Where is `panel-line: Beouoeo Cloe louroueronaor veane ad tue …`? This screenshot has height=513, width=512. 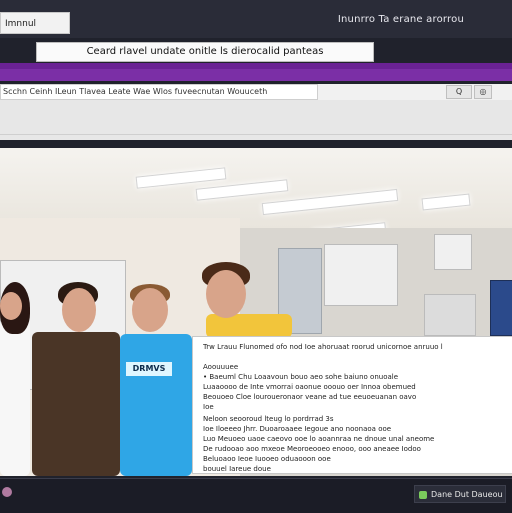
panel-line: Beouoeo Cloe louroueronaor veane ad tue … is located at coordinates (310, 397).